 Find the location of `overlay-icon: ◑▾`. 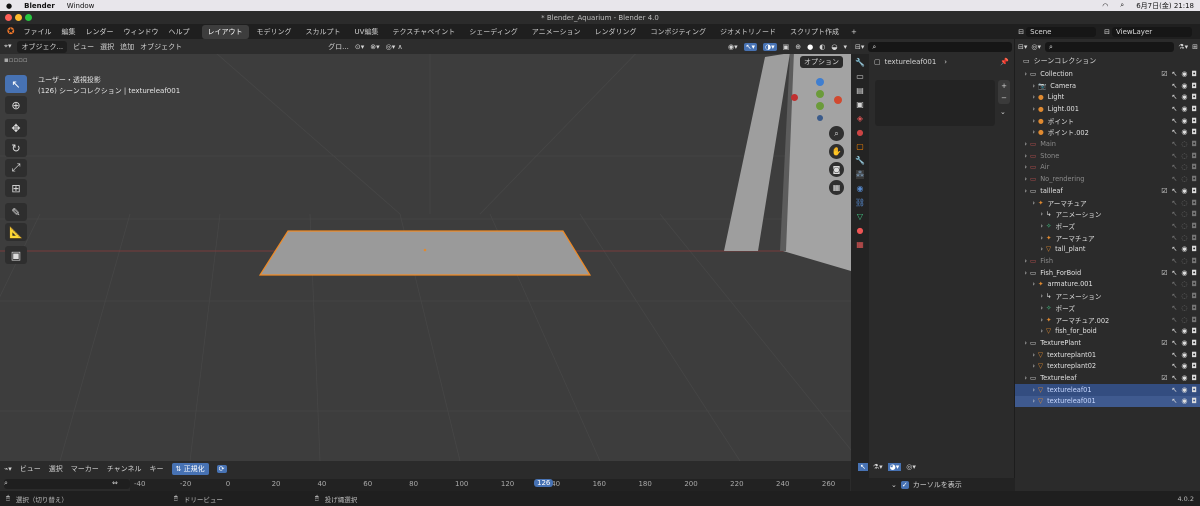

overlay-icon: ◑▾ is located at coordinates (770, 46).